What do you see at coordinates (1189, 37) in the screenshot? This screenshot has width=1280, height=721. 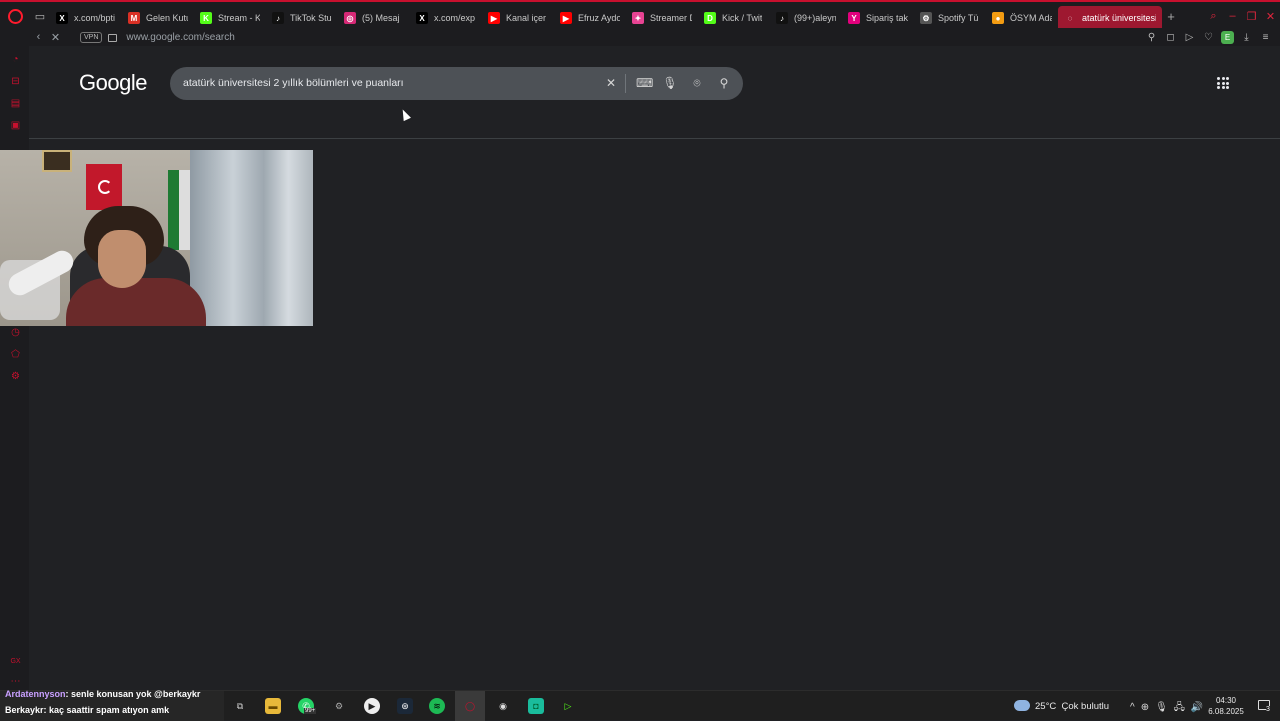 I see `player-icon: ▷` at bounding box center [1189, 37].